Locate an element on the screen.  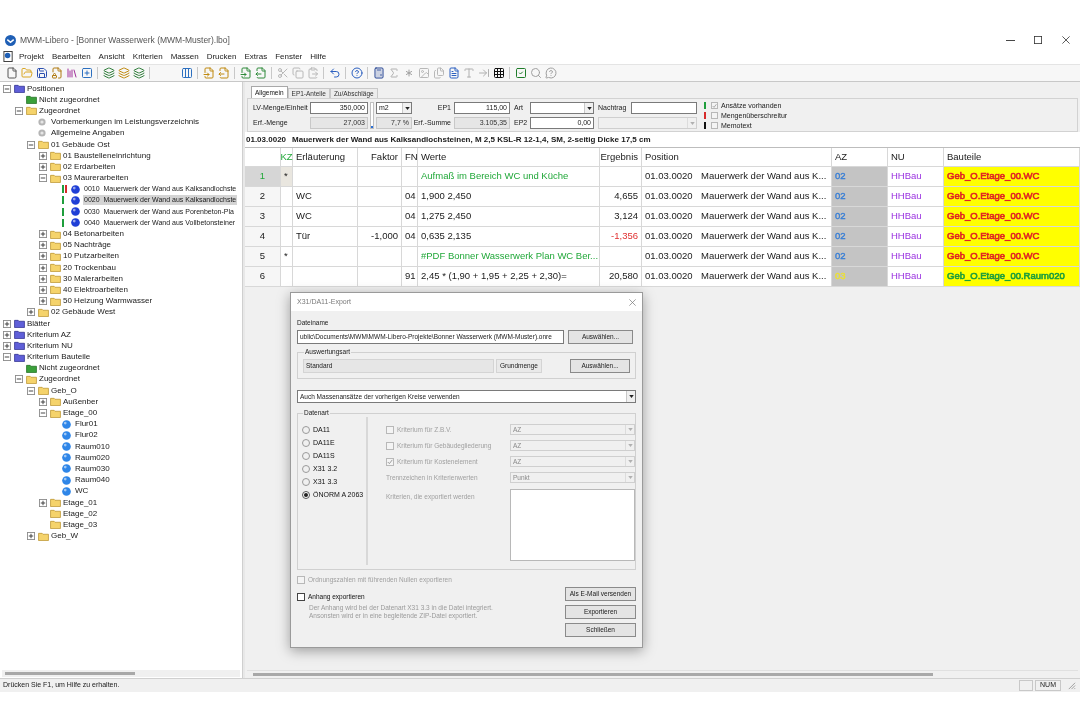
tree-item: Etage_03 is located at coordinates (80, 524).